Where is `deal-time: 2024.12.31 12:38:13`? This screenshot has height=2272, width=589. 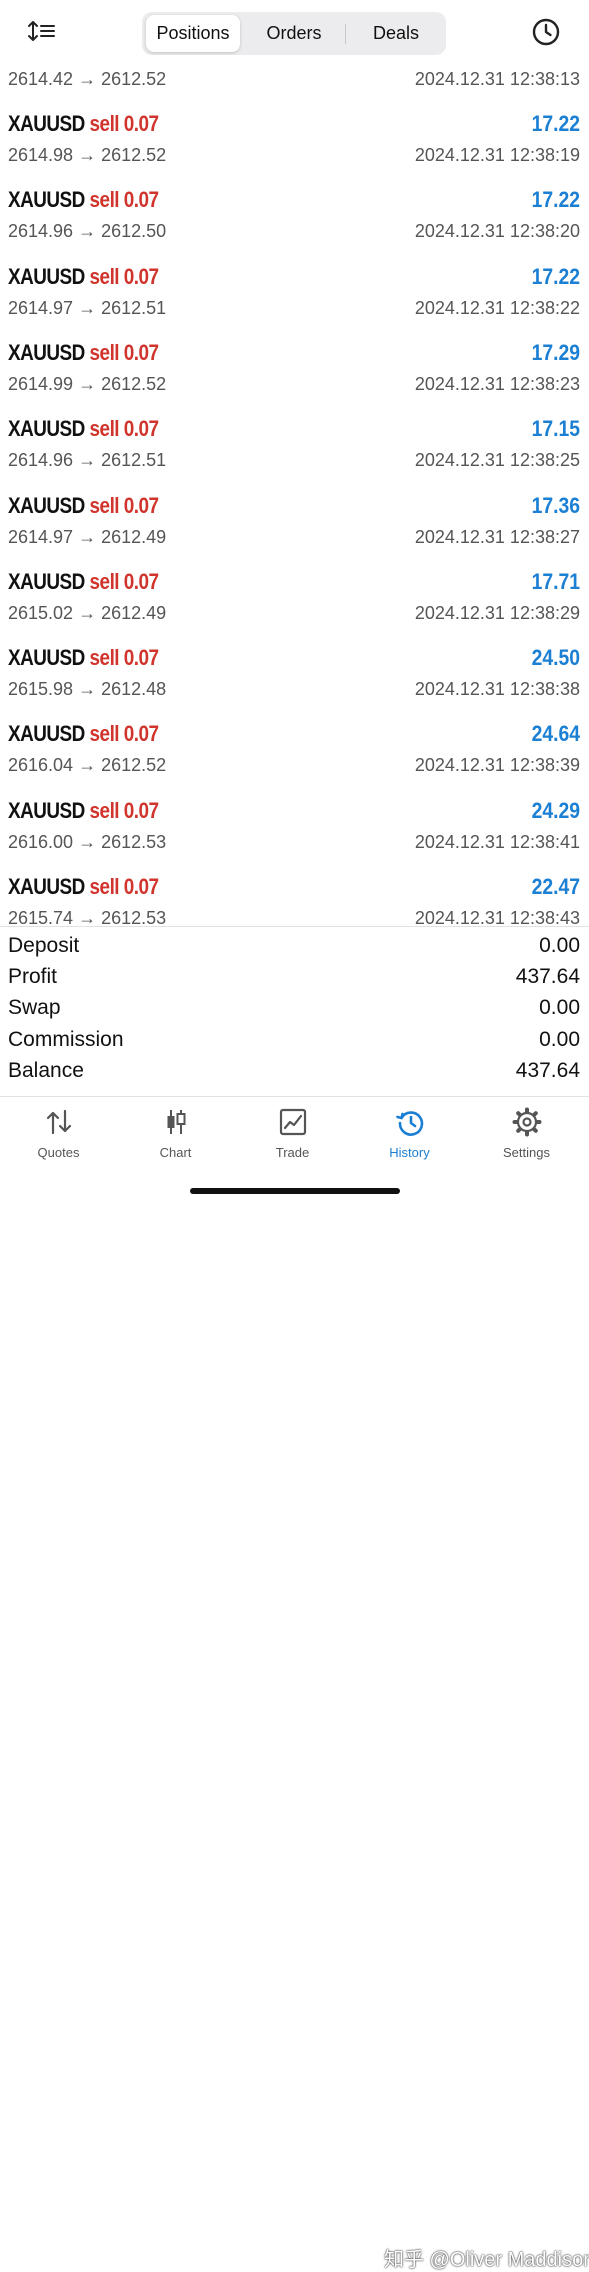
deal-time: 2024.12.31 12:38:13 is located at coordinates (497, 79).